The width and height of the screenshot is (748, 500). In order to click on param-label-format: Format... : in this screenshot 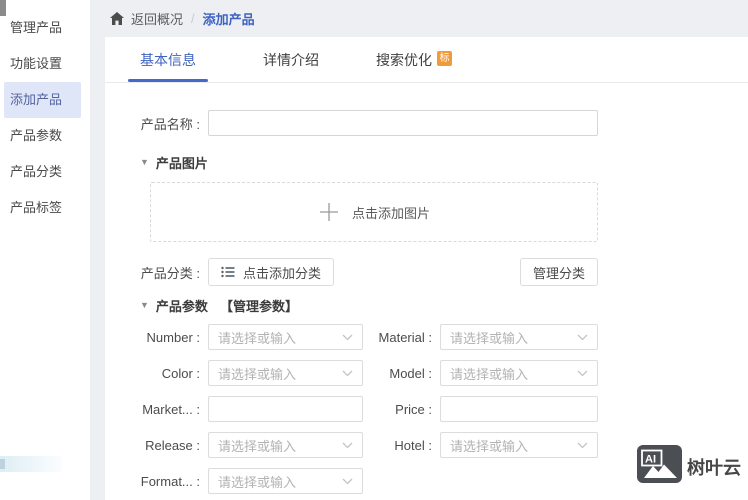, I will do `click(170, 481)`.